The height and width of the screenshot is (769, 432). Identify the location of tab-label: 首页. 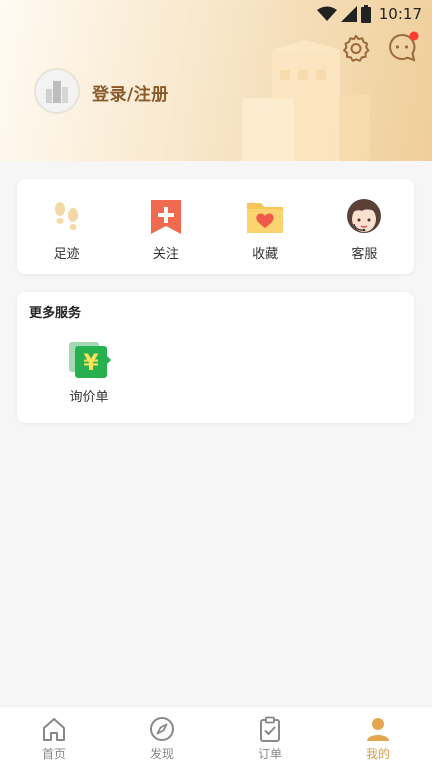
(53, 754).